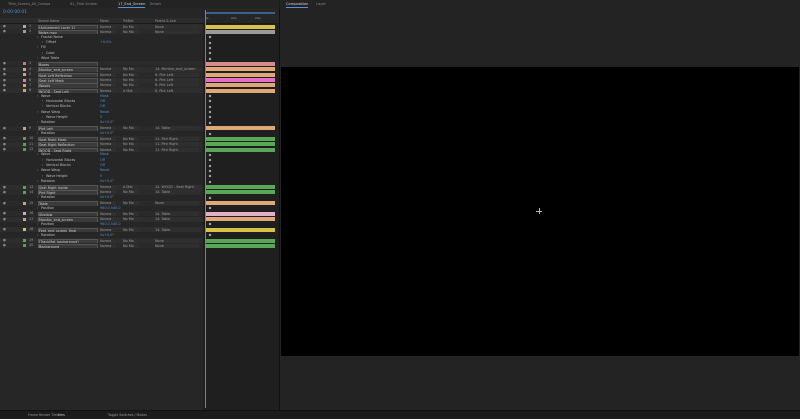  I want to click on layer-name: [Adjustment Layer 1], so click(68, 26).